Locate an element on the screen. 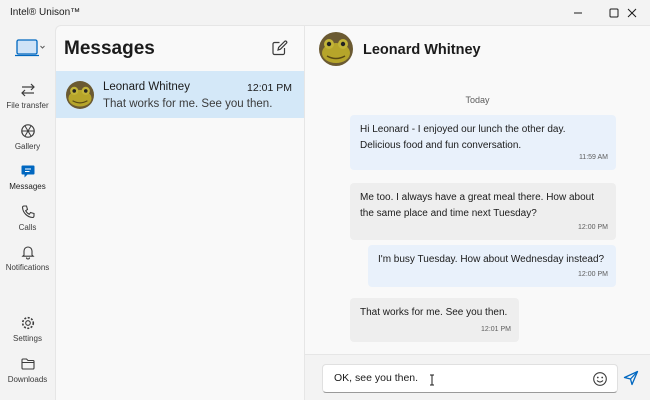  device-selector is located at coordinates (34, 48).